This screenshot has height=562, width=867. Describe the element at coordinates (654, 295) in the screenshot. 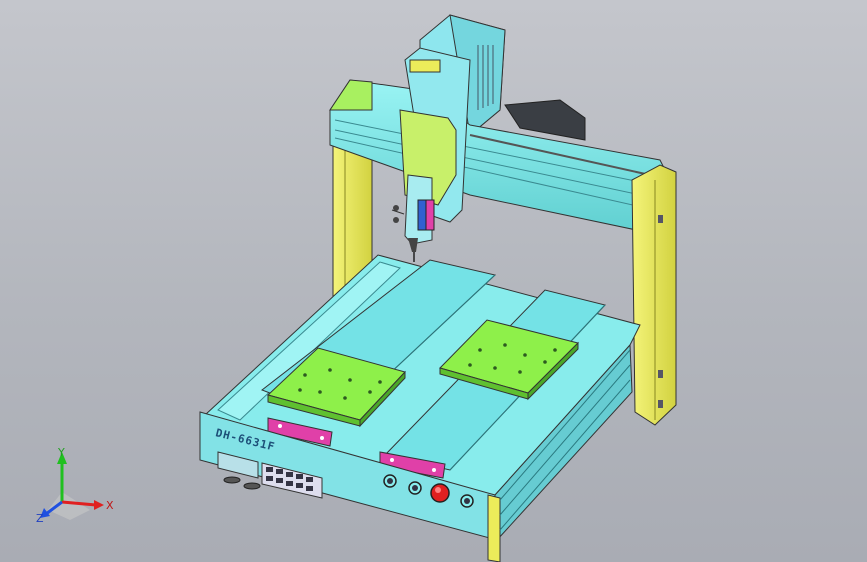

I see `gantry-right-column` at that location.